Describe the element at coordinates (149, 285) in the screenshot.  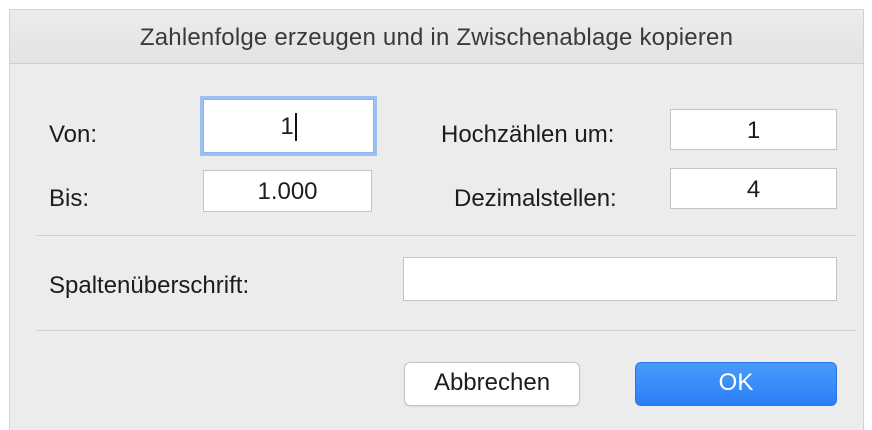
I see `header-label: Spaltenüberschrift:` at that location.